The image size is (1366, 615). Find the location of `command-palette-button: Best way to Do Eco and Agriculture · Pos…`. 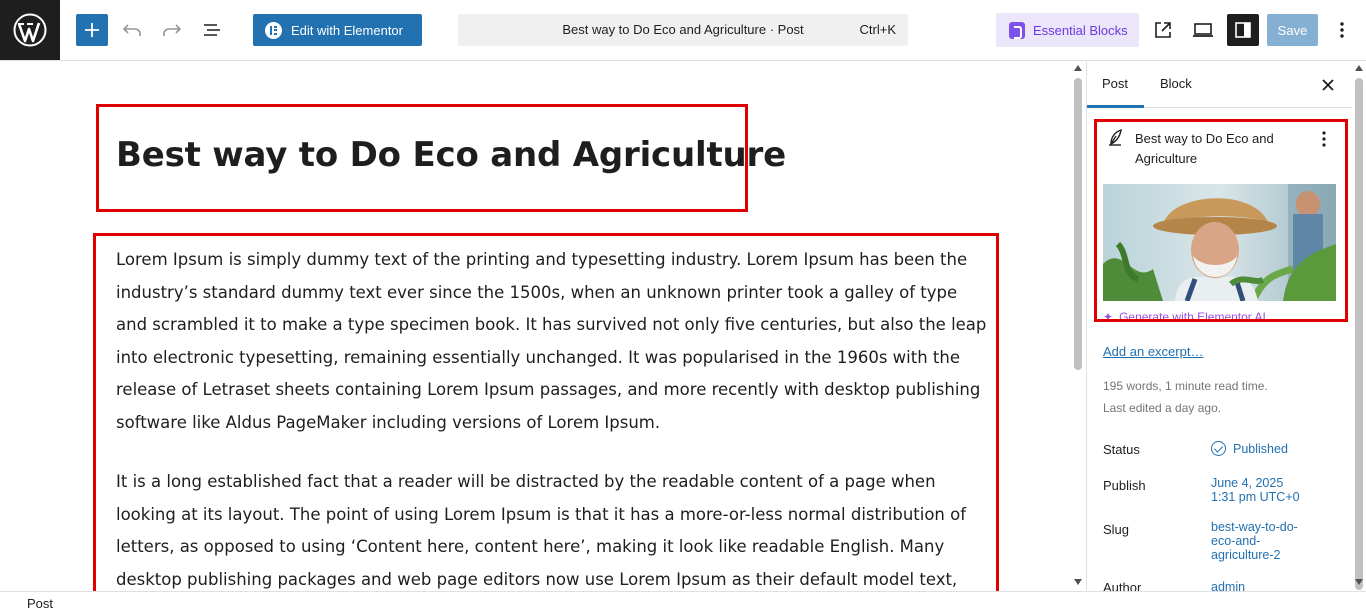

command-palette-button: Best way to Do Eco and Agriculture · Pos… is located at coordinates (683, 30).